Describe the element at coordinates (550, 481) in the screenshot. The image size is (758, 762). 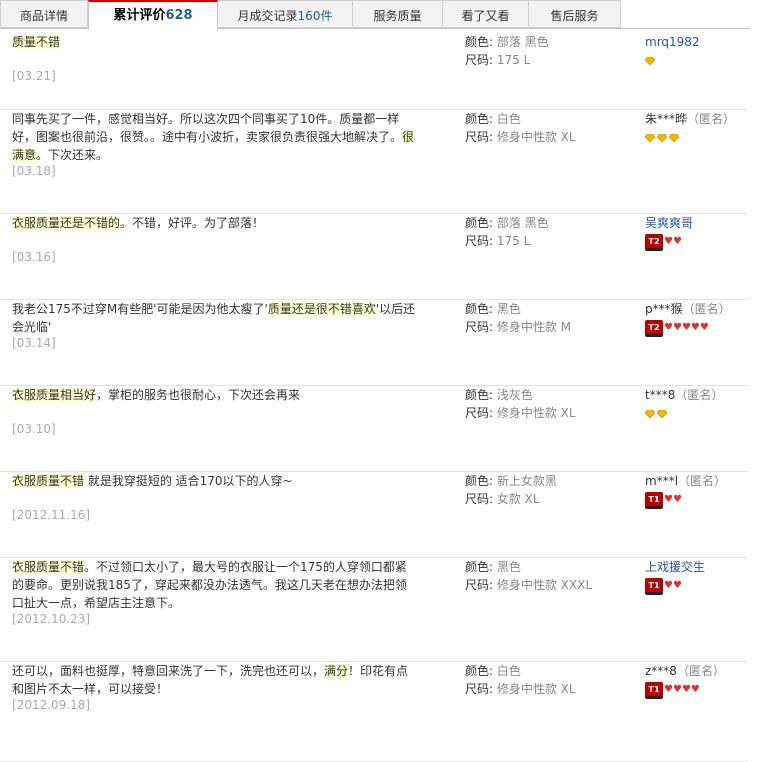
I see `sku-color-line: 颜色: 新上女款黑` at that location.